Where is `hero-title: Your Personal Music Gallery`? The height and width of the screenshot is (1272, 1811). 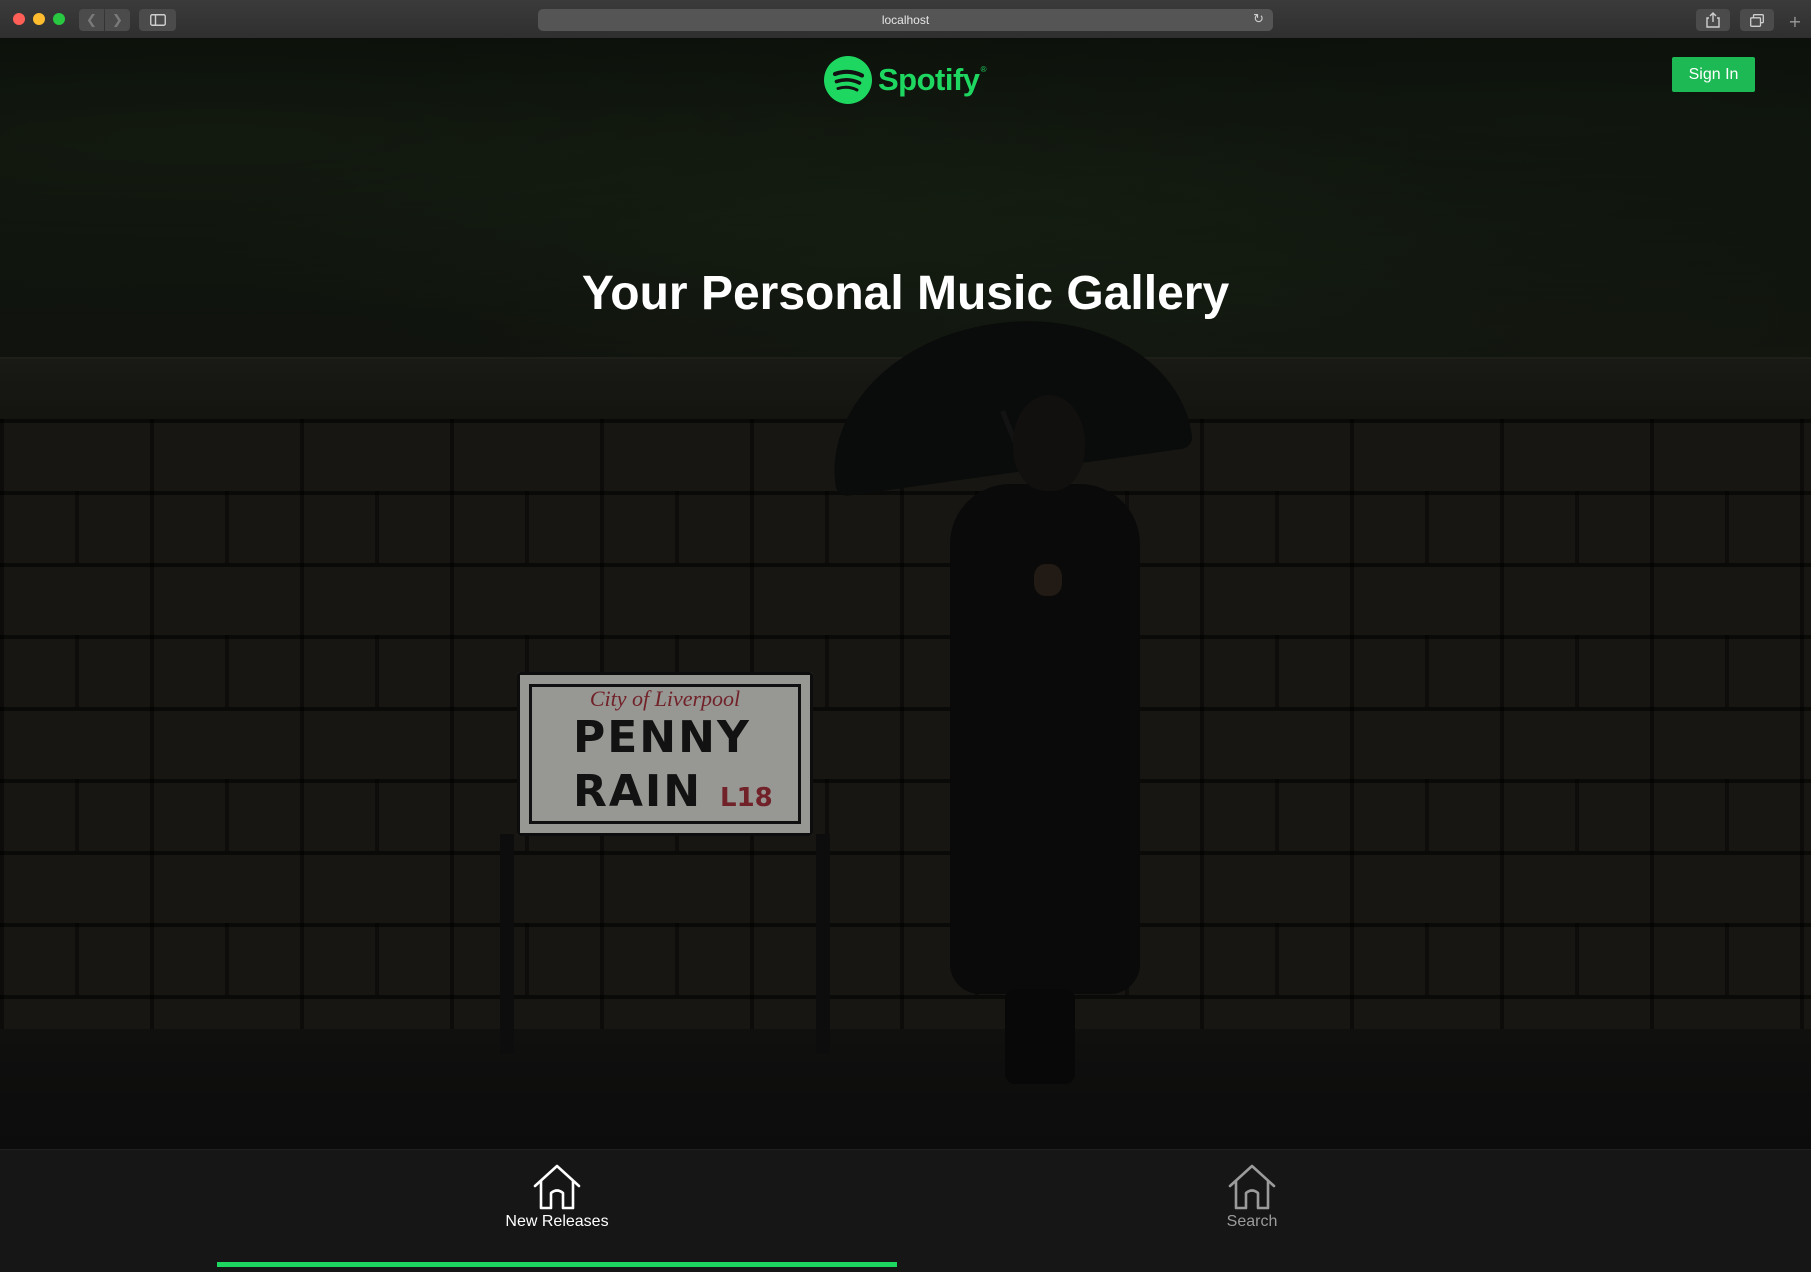
hero-title: Your Personal Music Gallery is located at coordinates (905, 293).